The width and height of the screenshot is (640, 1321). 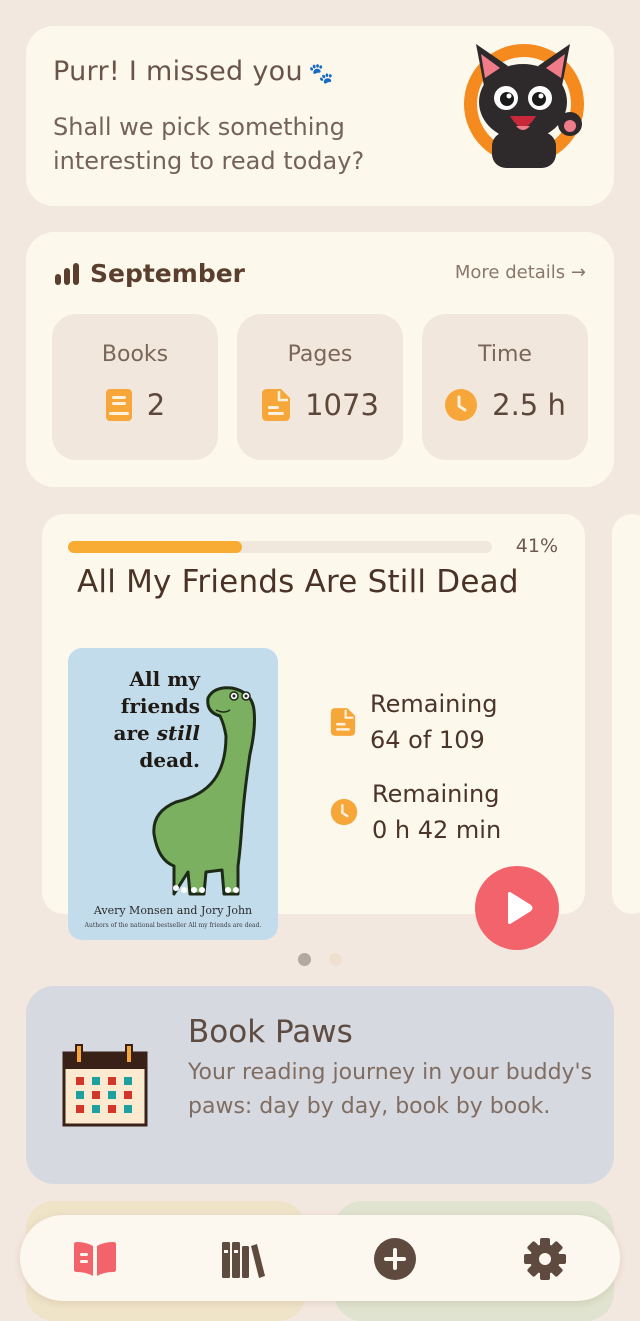 I want to click on book-title: All My Friends Are Still Dead, so click(x=298, y=582).